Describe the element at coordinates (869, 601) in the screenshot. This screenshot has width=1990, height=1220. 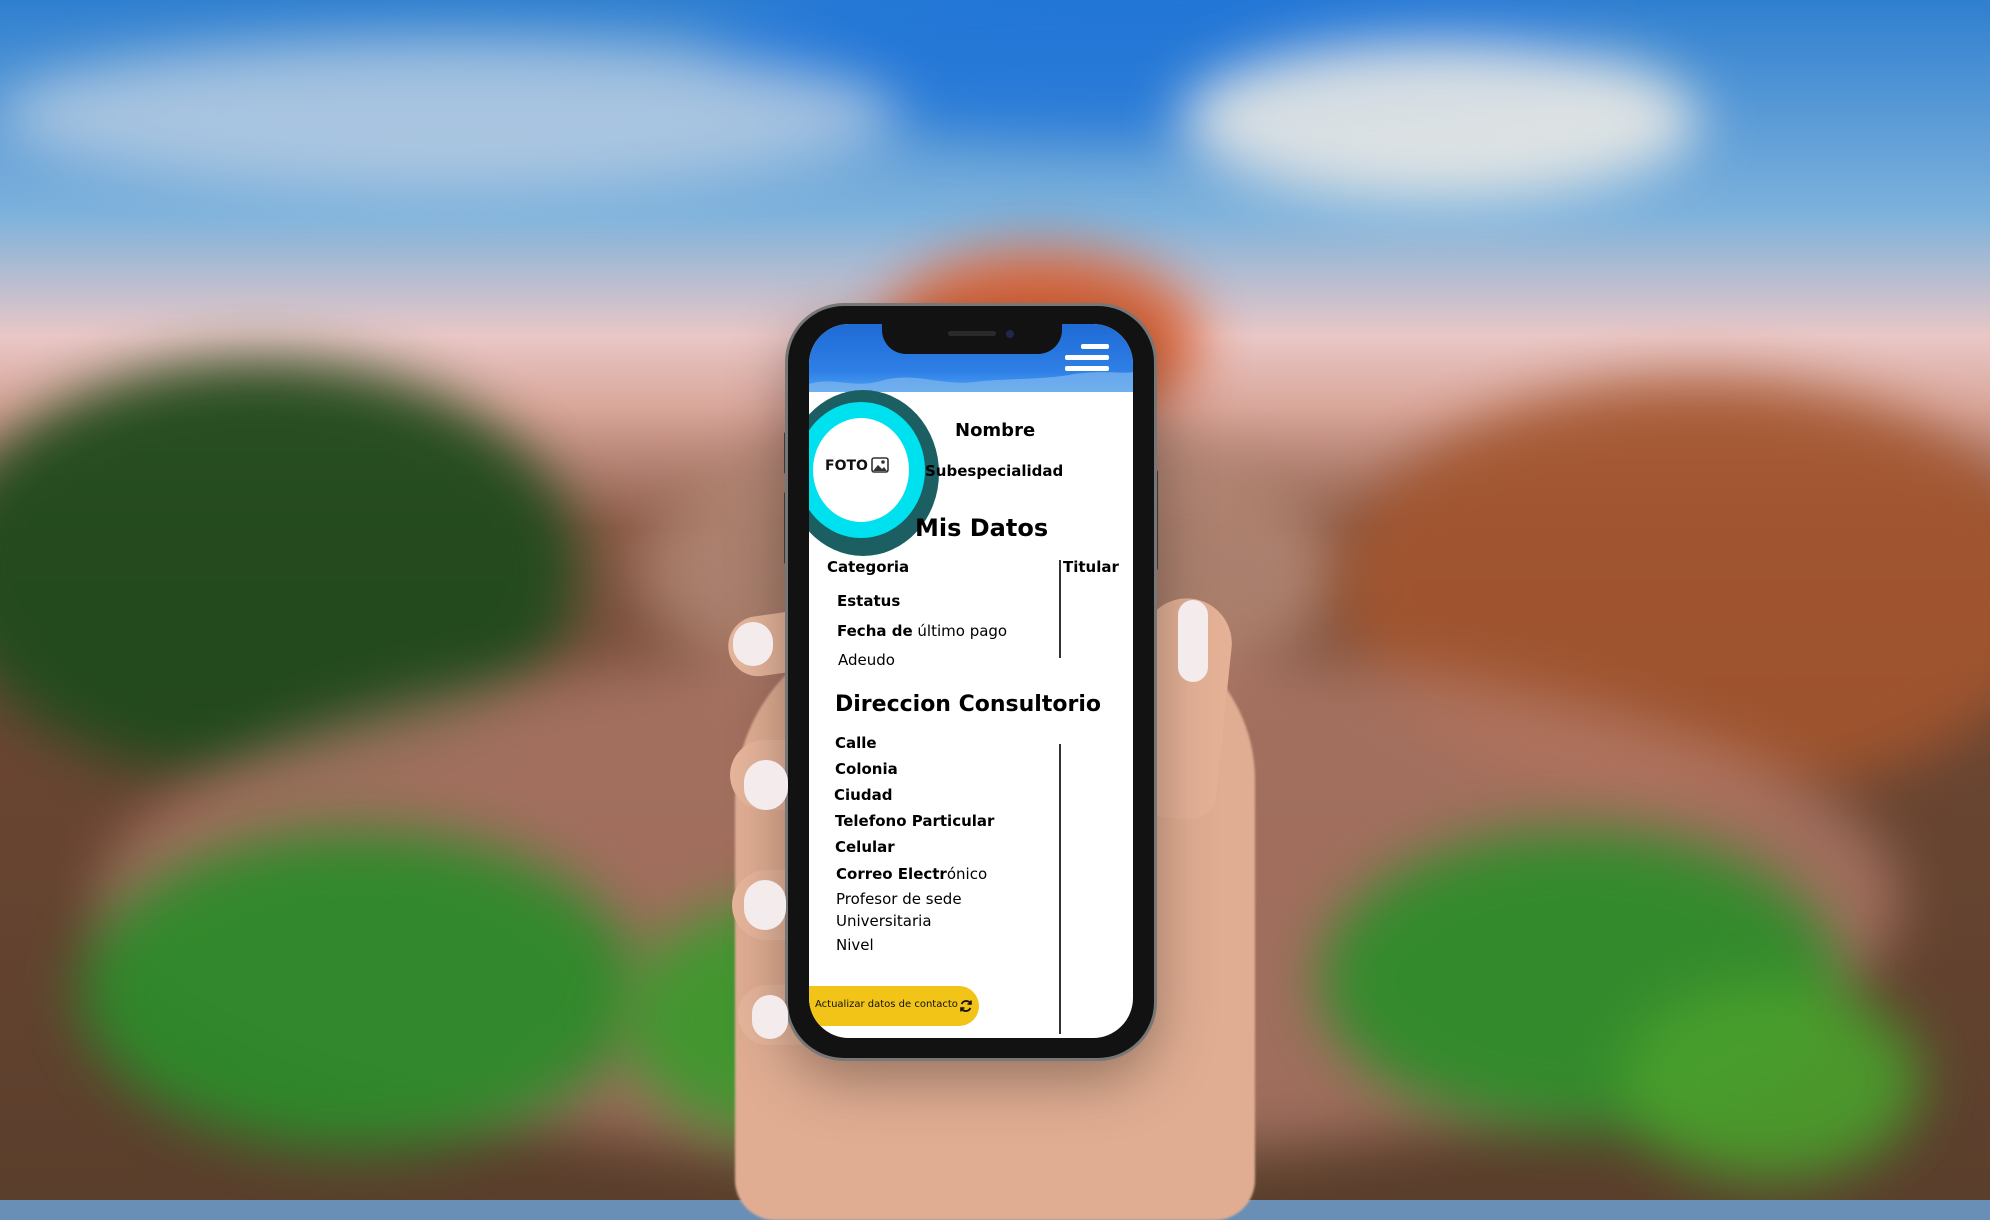
I see `status-label: Estatus` at that location.